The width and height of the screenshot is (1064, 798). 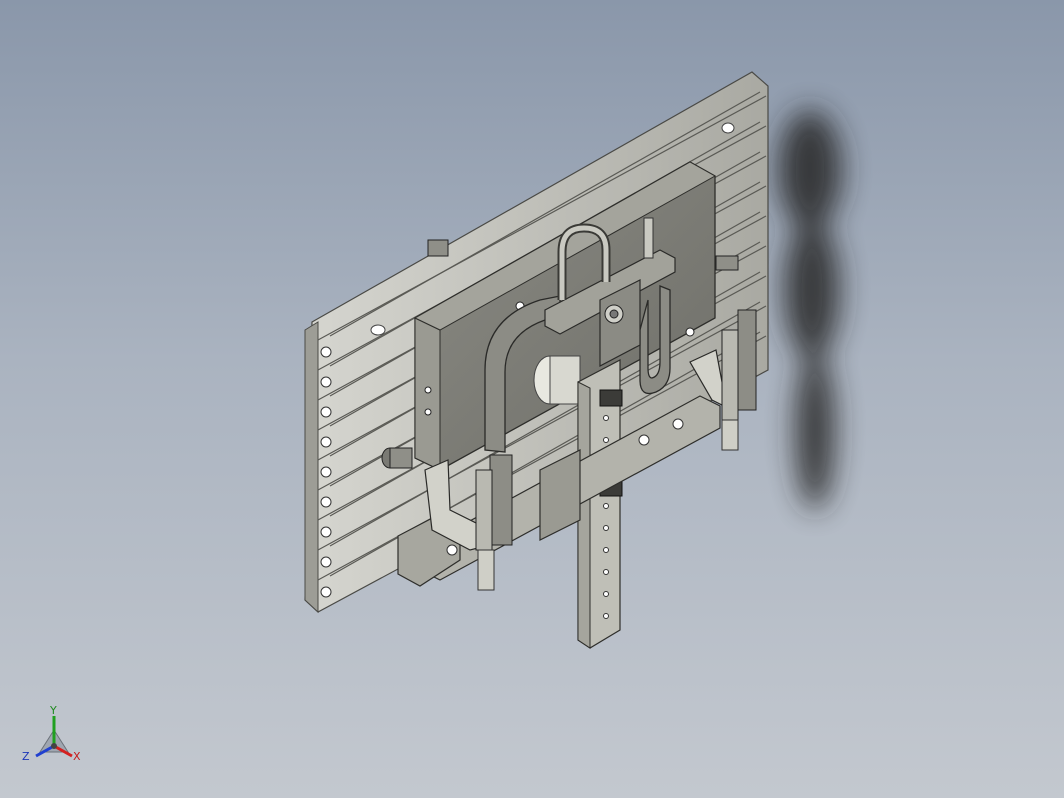 What do you see at coordinates (53, 710) in the screenshot?
I see `y-axis-label: Y` at bounding box center [53, 710].